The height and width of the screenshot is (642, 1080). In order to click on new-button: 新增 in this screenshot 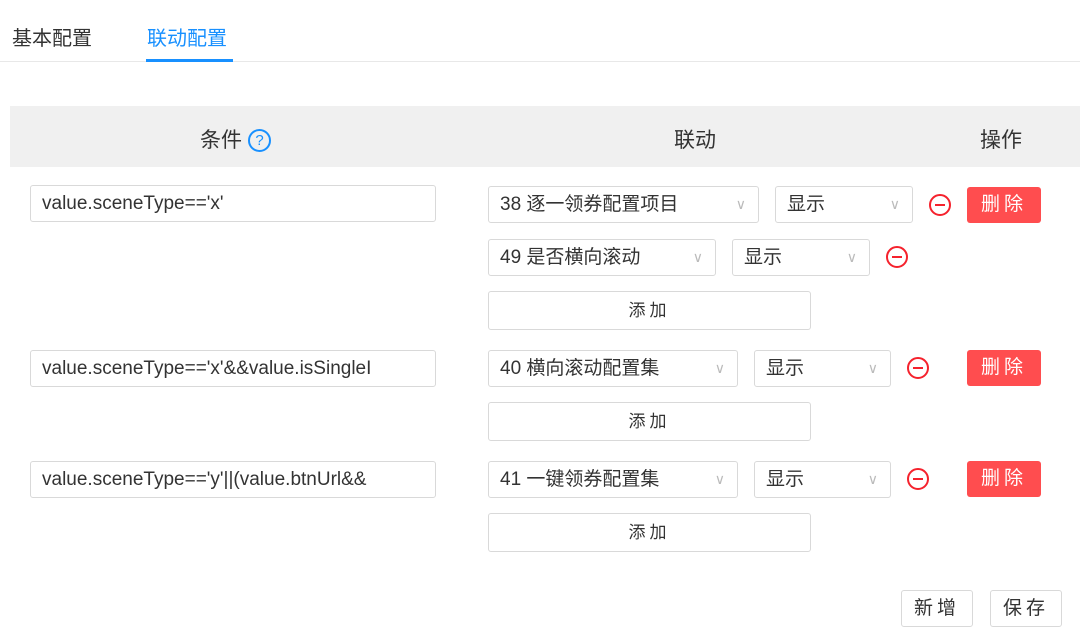, I will do `click(937, 608)`.